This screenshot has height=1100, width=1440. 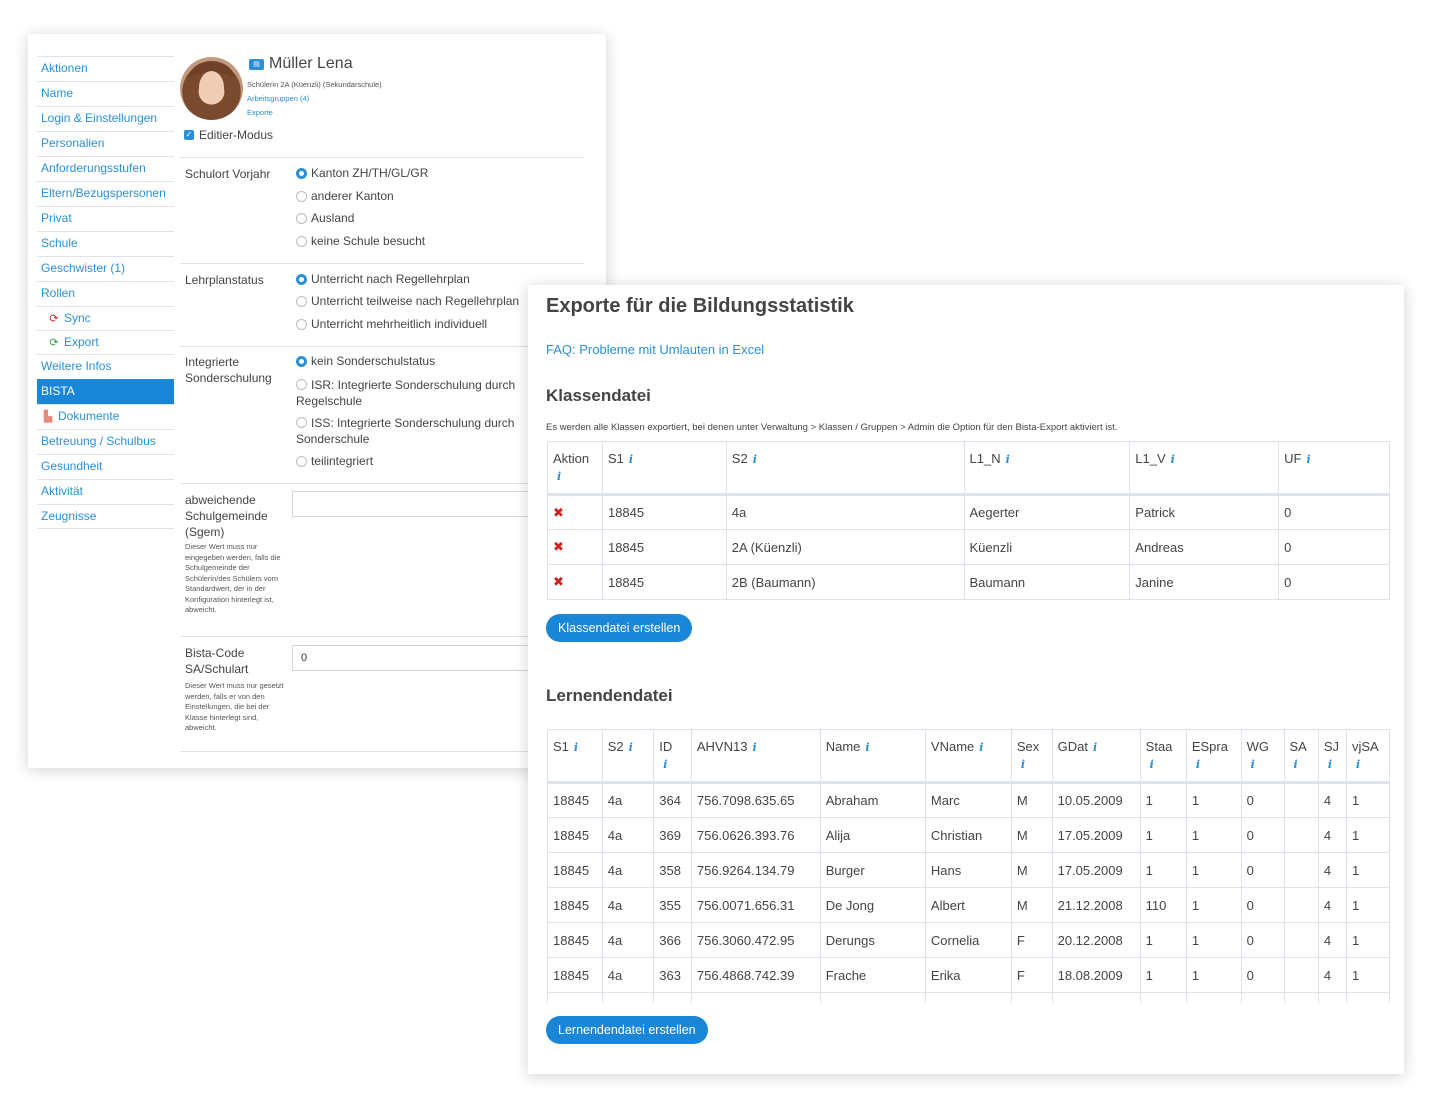 I want to click on sidebar-item-anforderungsstufen: Anforderungsstufen, so click(x=105, y=168).